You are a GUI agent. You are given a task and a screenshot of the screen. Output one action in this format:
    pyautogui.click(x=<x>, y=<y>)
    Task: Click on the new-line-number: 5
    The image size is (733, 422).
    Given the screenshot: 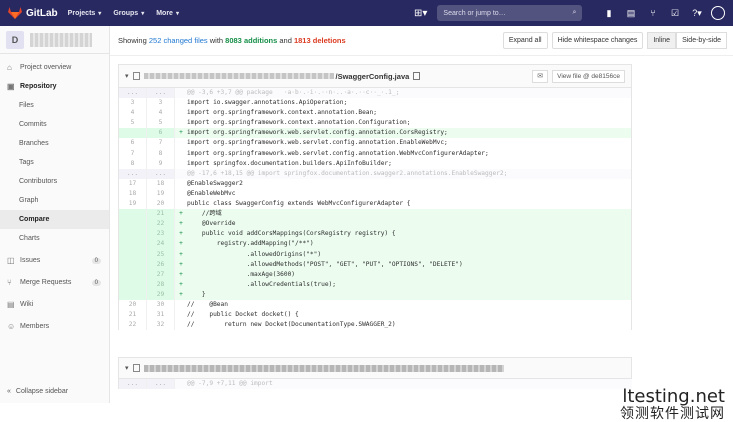 What is the action you would take?
    pyautogui.click(x=161, y=123)
    